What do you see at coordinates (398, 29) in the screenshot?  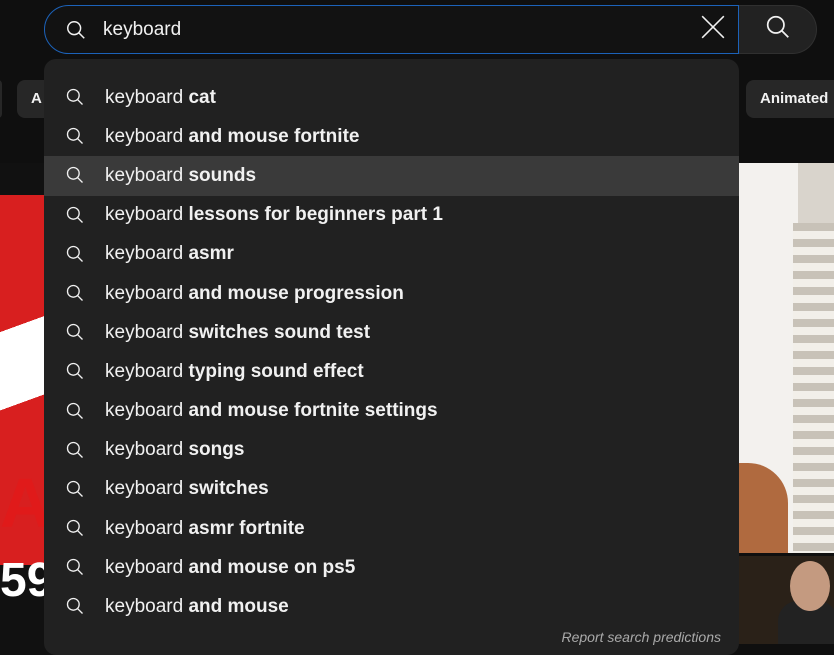 I see `search-input` at bounding box center [398, 29].